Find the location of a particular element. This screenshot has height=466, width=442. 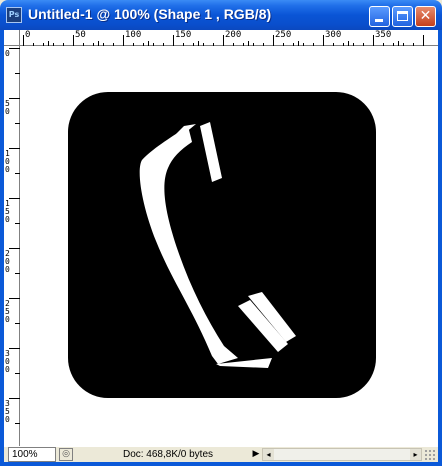

ruler-h-label-250: 250 is located at coordinates (283, 35).